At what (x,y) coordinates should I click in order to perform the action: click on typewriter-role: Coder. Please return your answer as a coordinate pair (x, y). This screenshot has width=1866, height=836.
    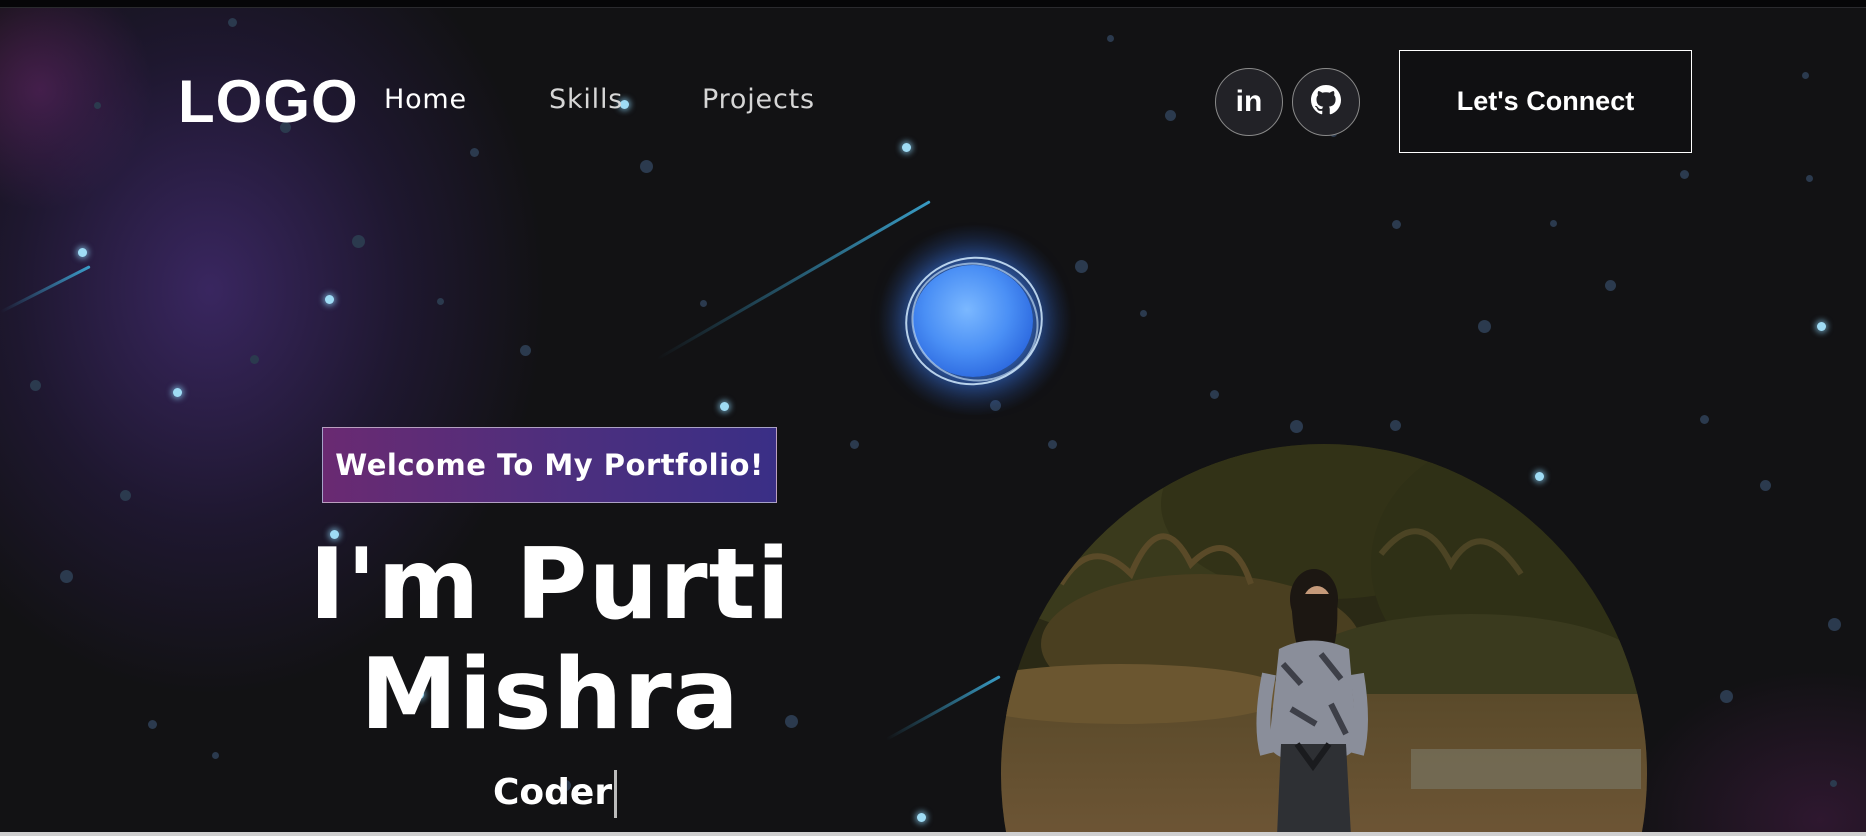
    Looking at the image, I should click on (555, 794).